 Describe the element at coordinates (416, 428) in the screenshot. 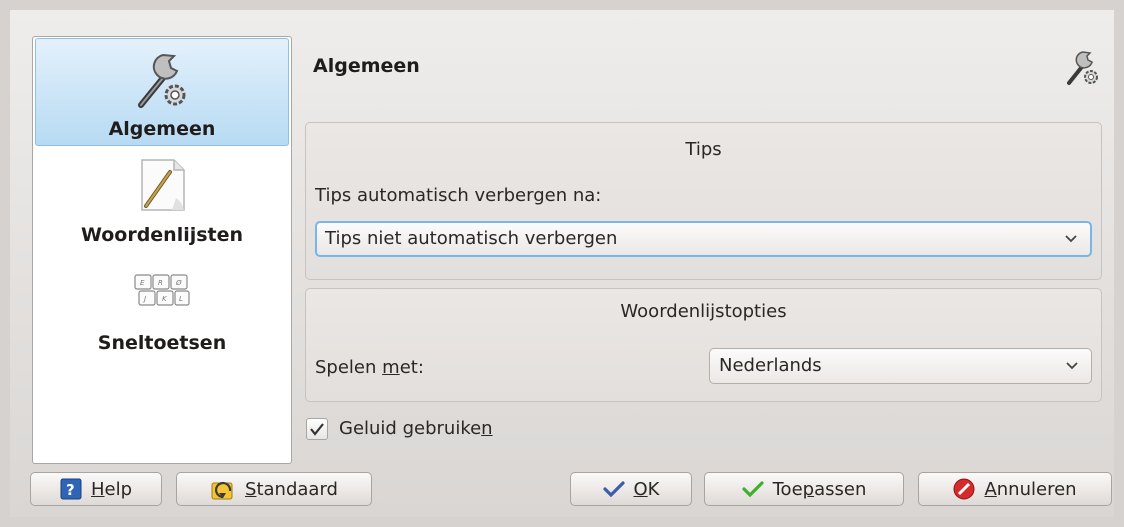

I see `use-sound-label: Geluid gebruiken` at that location.